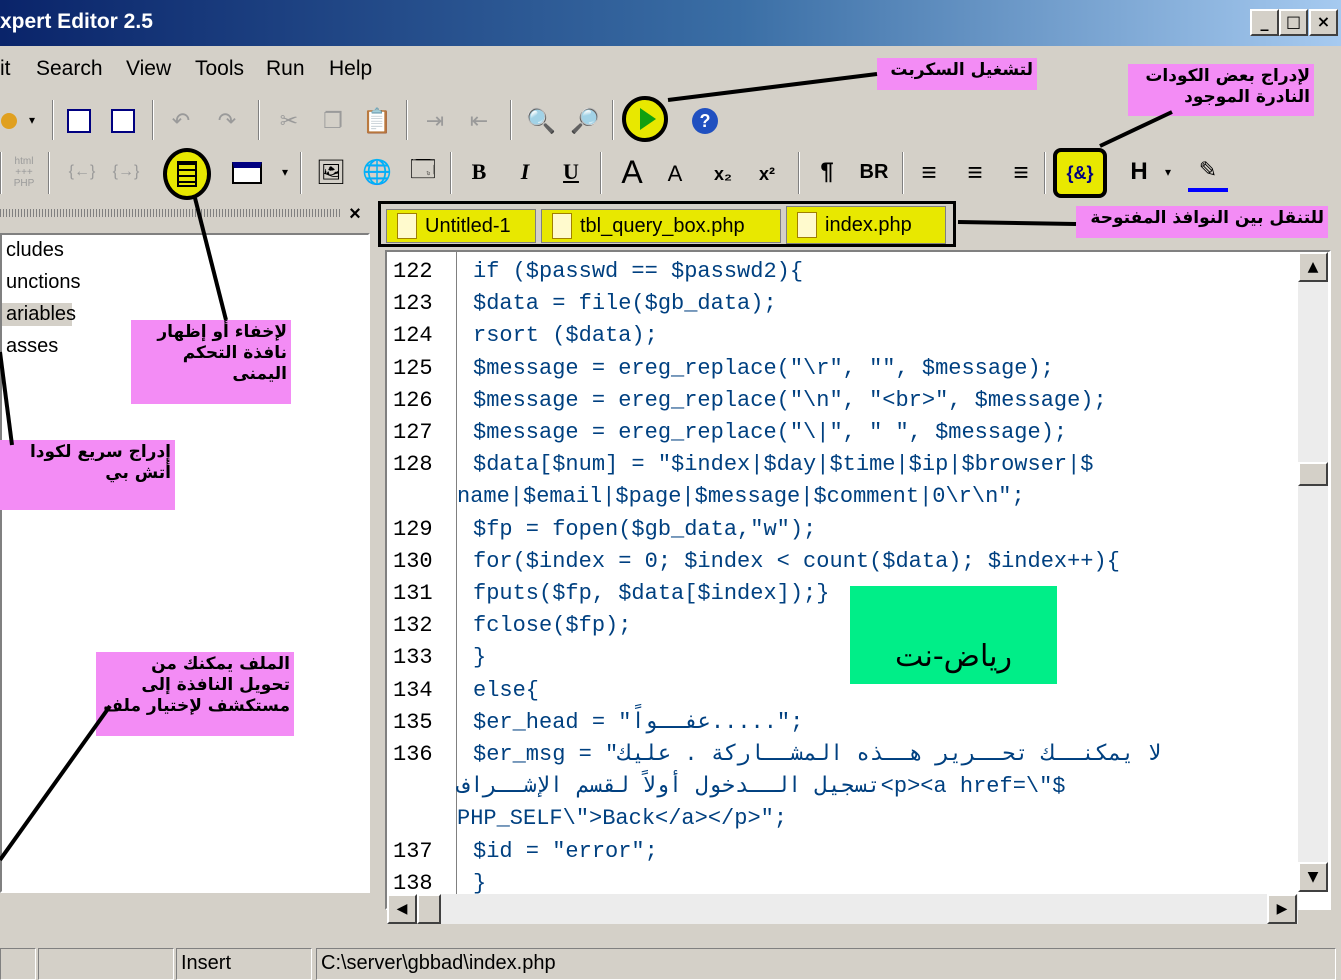  I want to click on tree-item-includes: cludes, so click(35, 250).